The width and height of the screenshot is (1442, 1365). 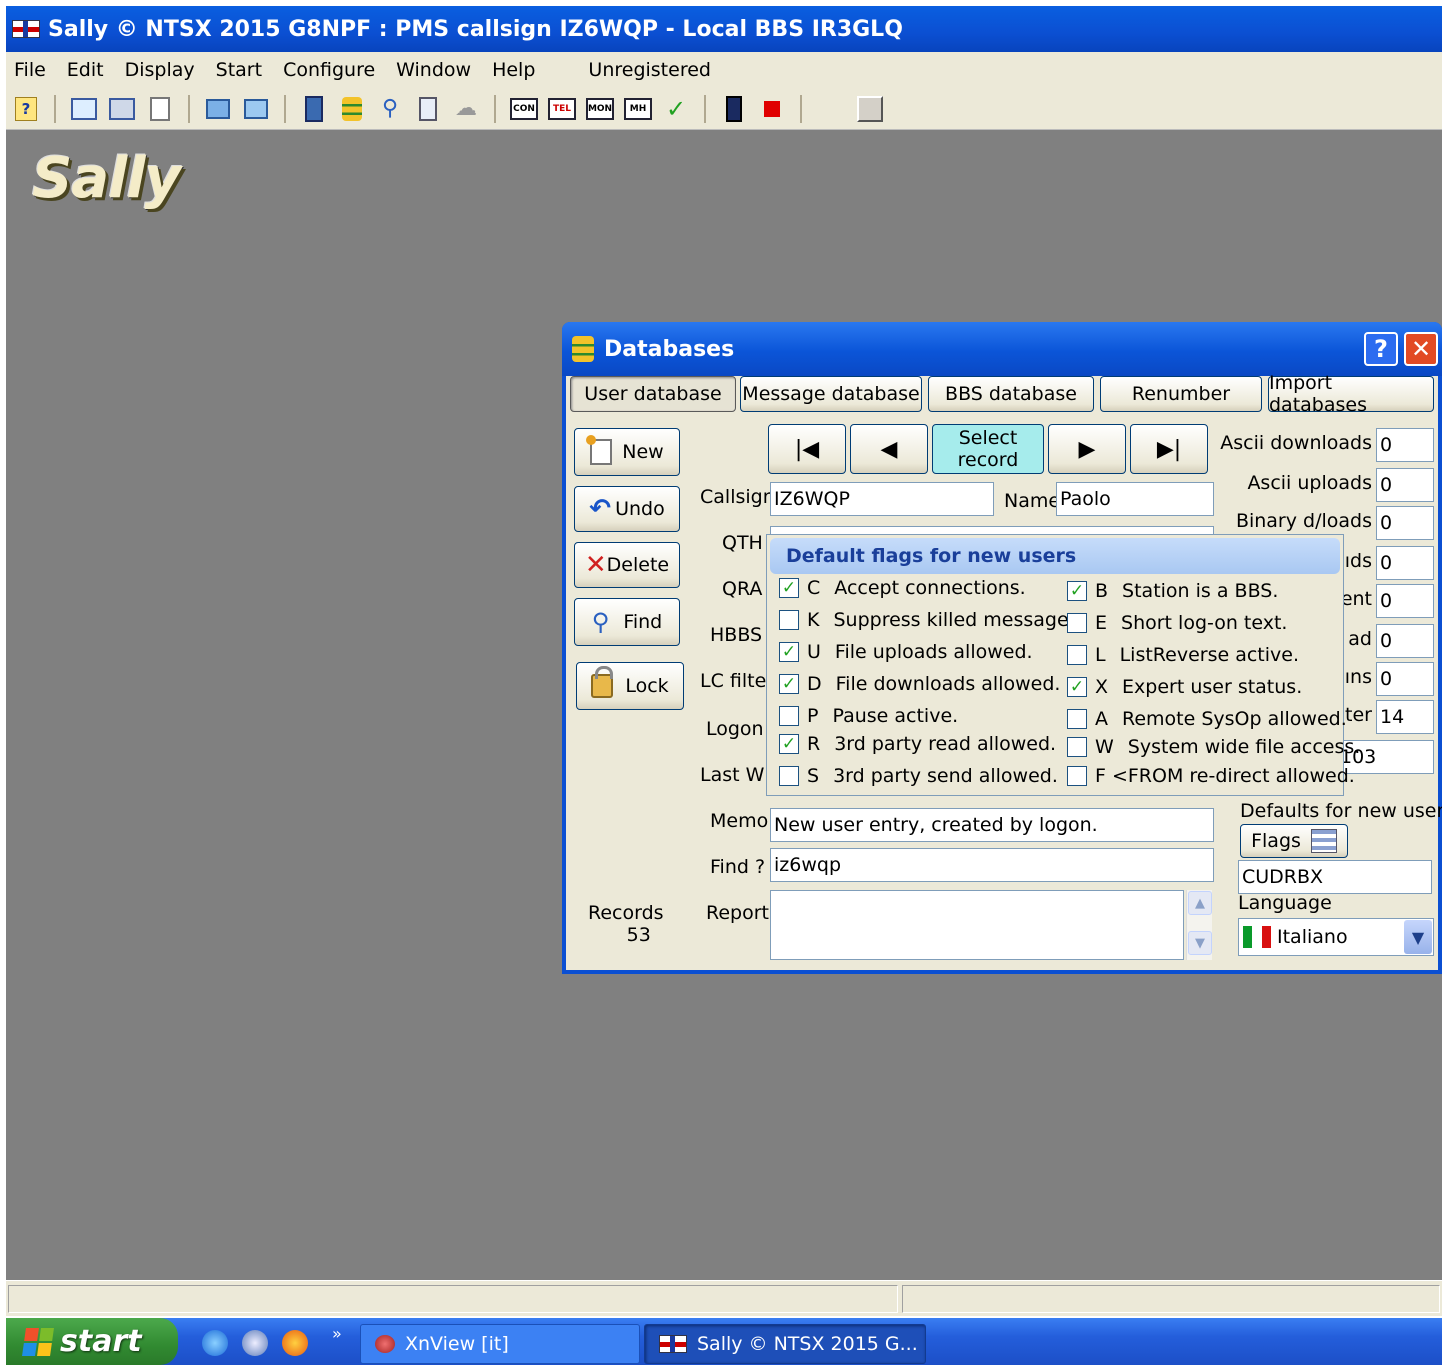 I want to click on binary-downloads-field: 0, so click(x=1405, y=523).